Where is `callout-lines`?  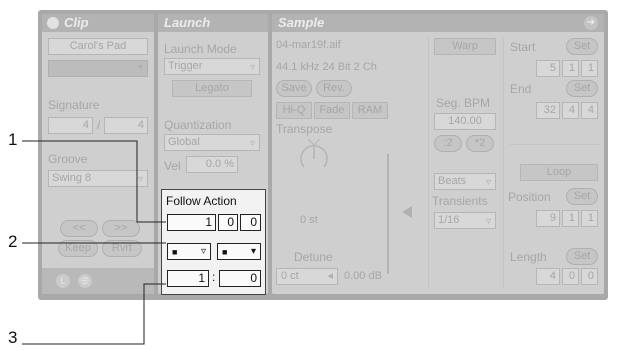 callout-lines is located at coordinates (94, 242).